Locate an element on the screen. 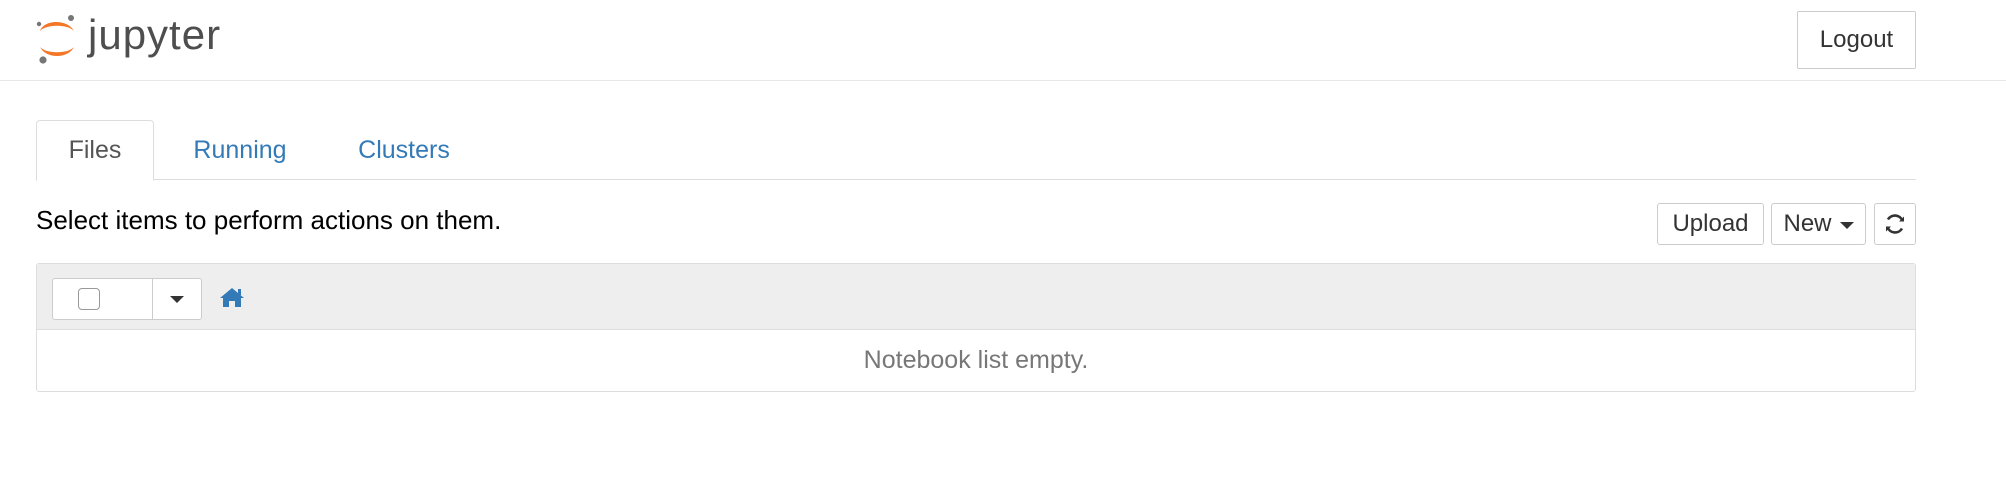 The image size is (2006, 496). select-options-dropdown is located at coordinates (177, 299).